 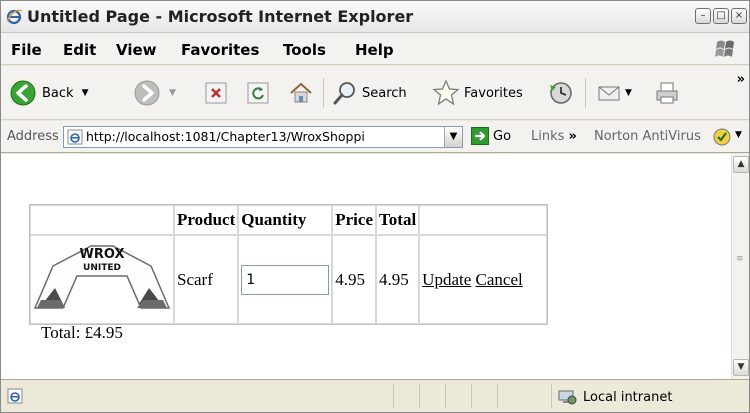 I want to click on actions-cell: Update Cancel, so click(x=483, y=279).